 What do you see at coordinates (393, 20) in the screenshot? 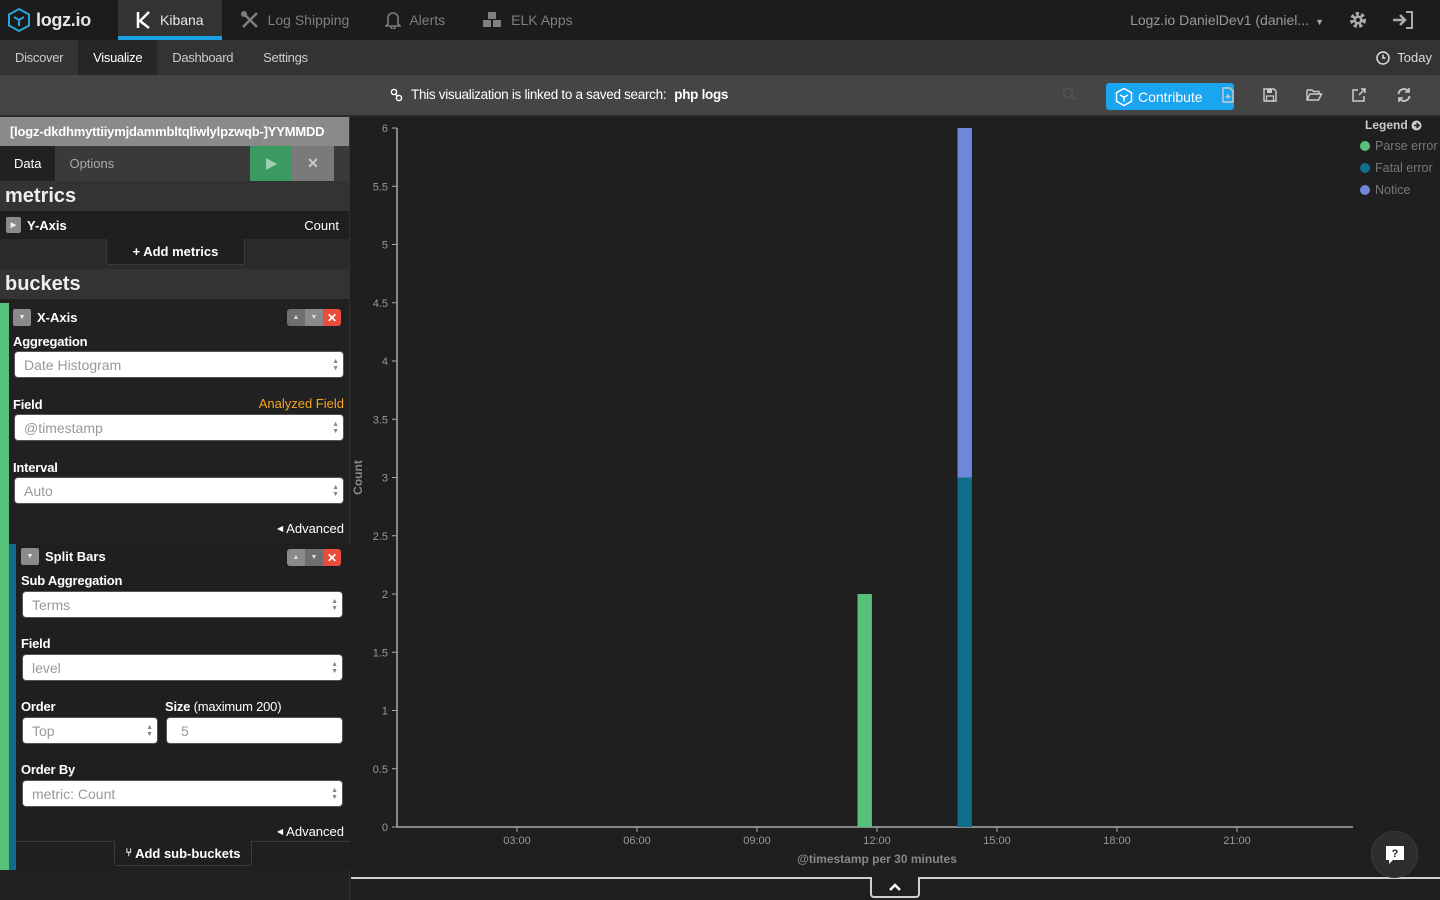
I see `bell-icon` at bounding box center [393, 20].